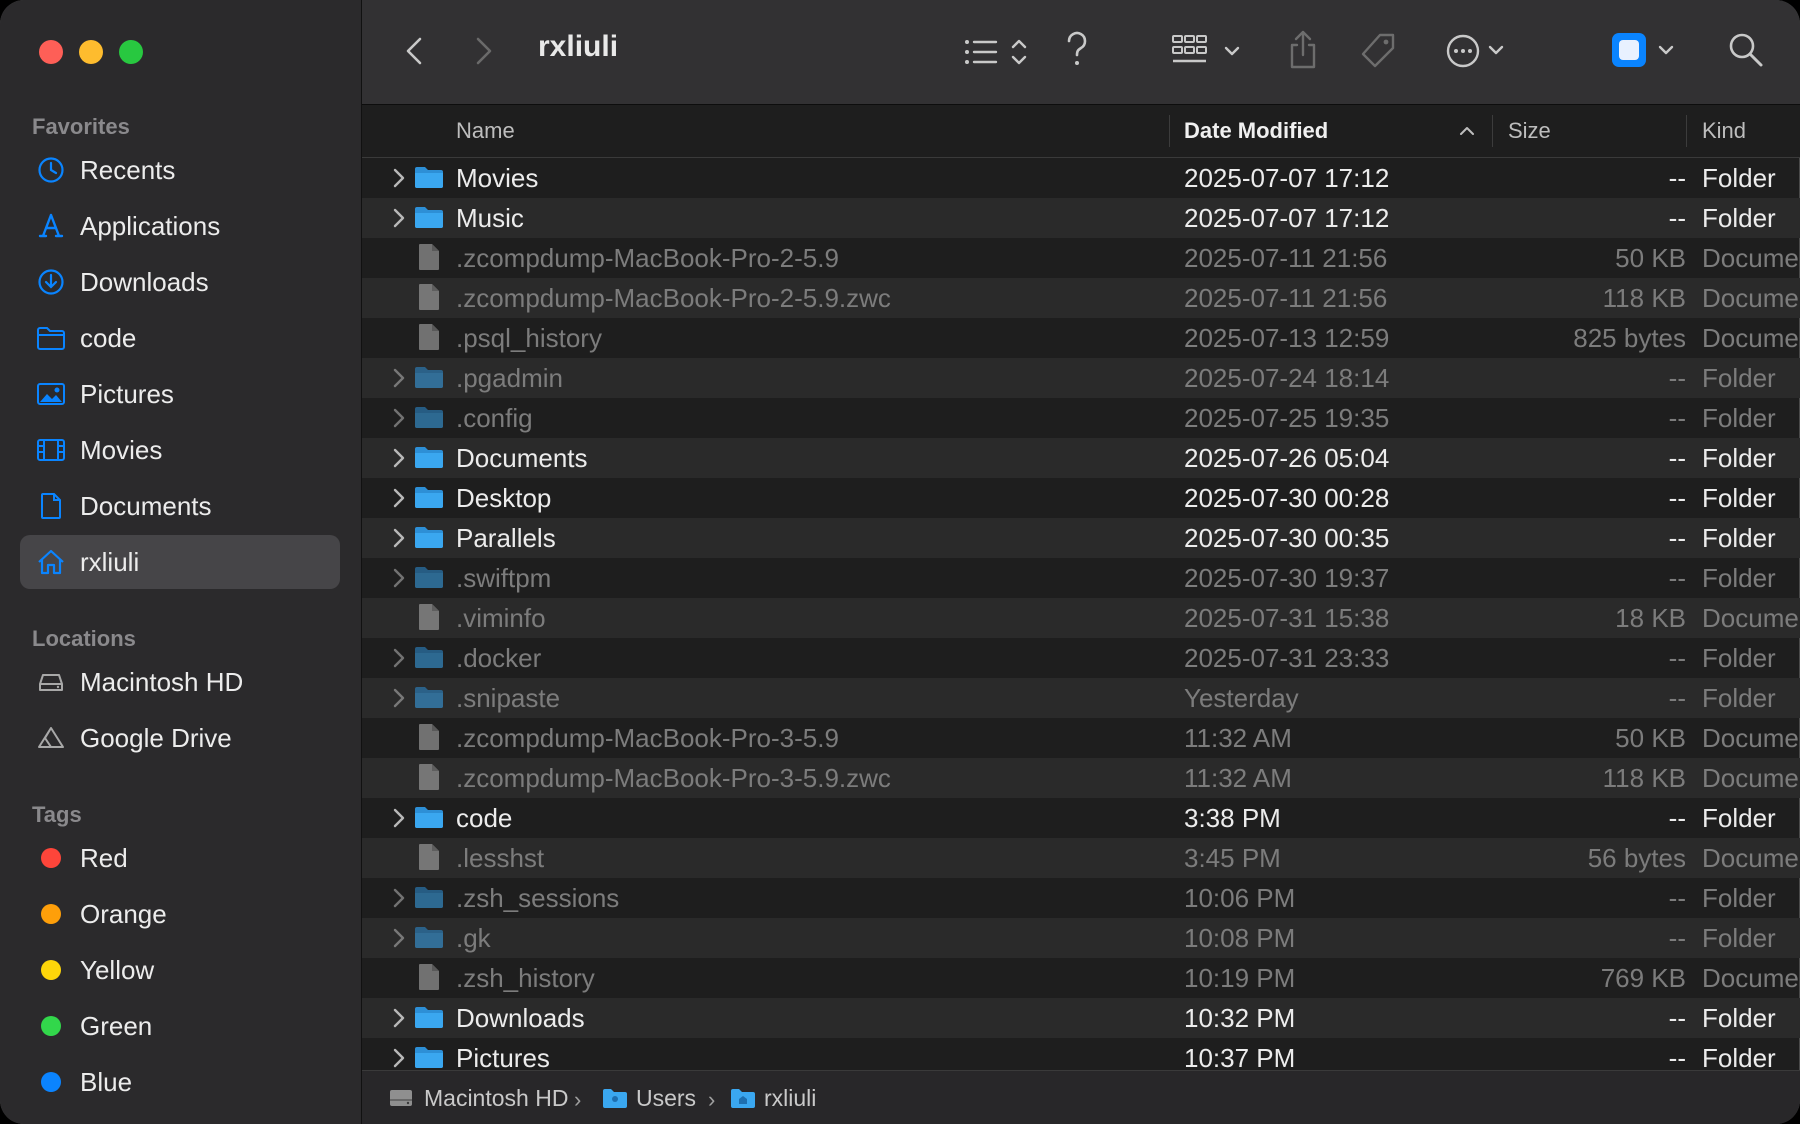  Describe the element at coordinates (1081, 498) in the screenshot. I see `table-row: Desktop 2025-07-30 00:28 -- Folder` at that location.